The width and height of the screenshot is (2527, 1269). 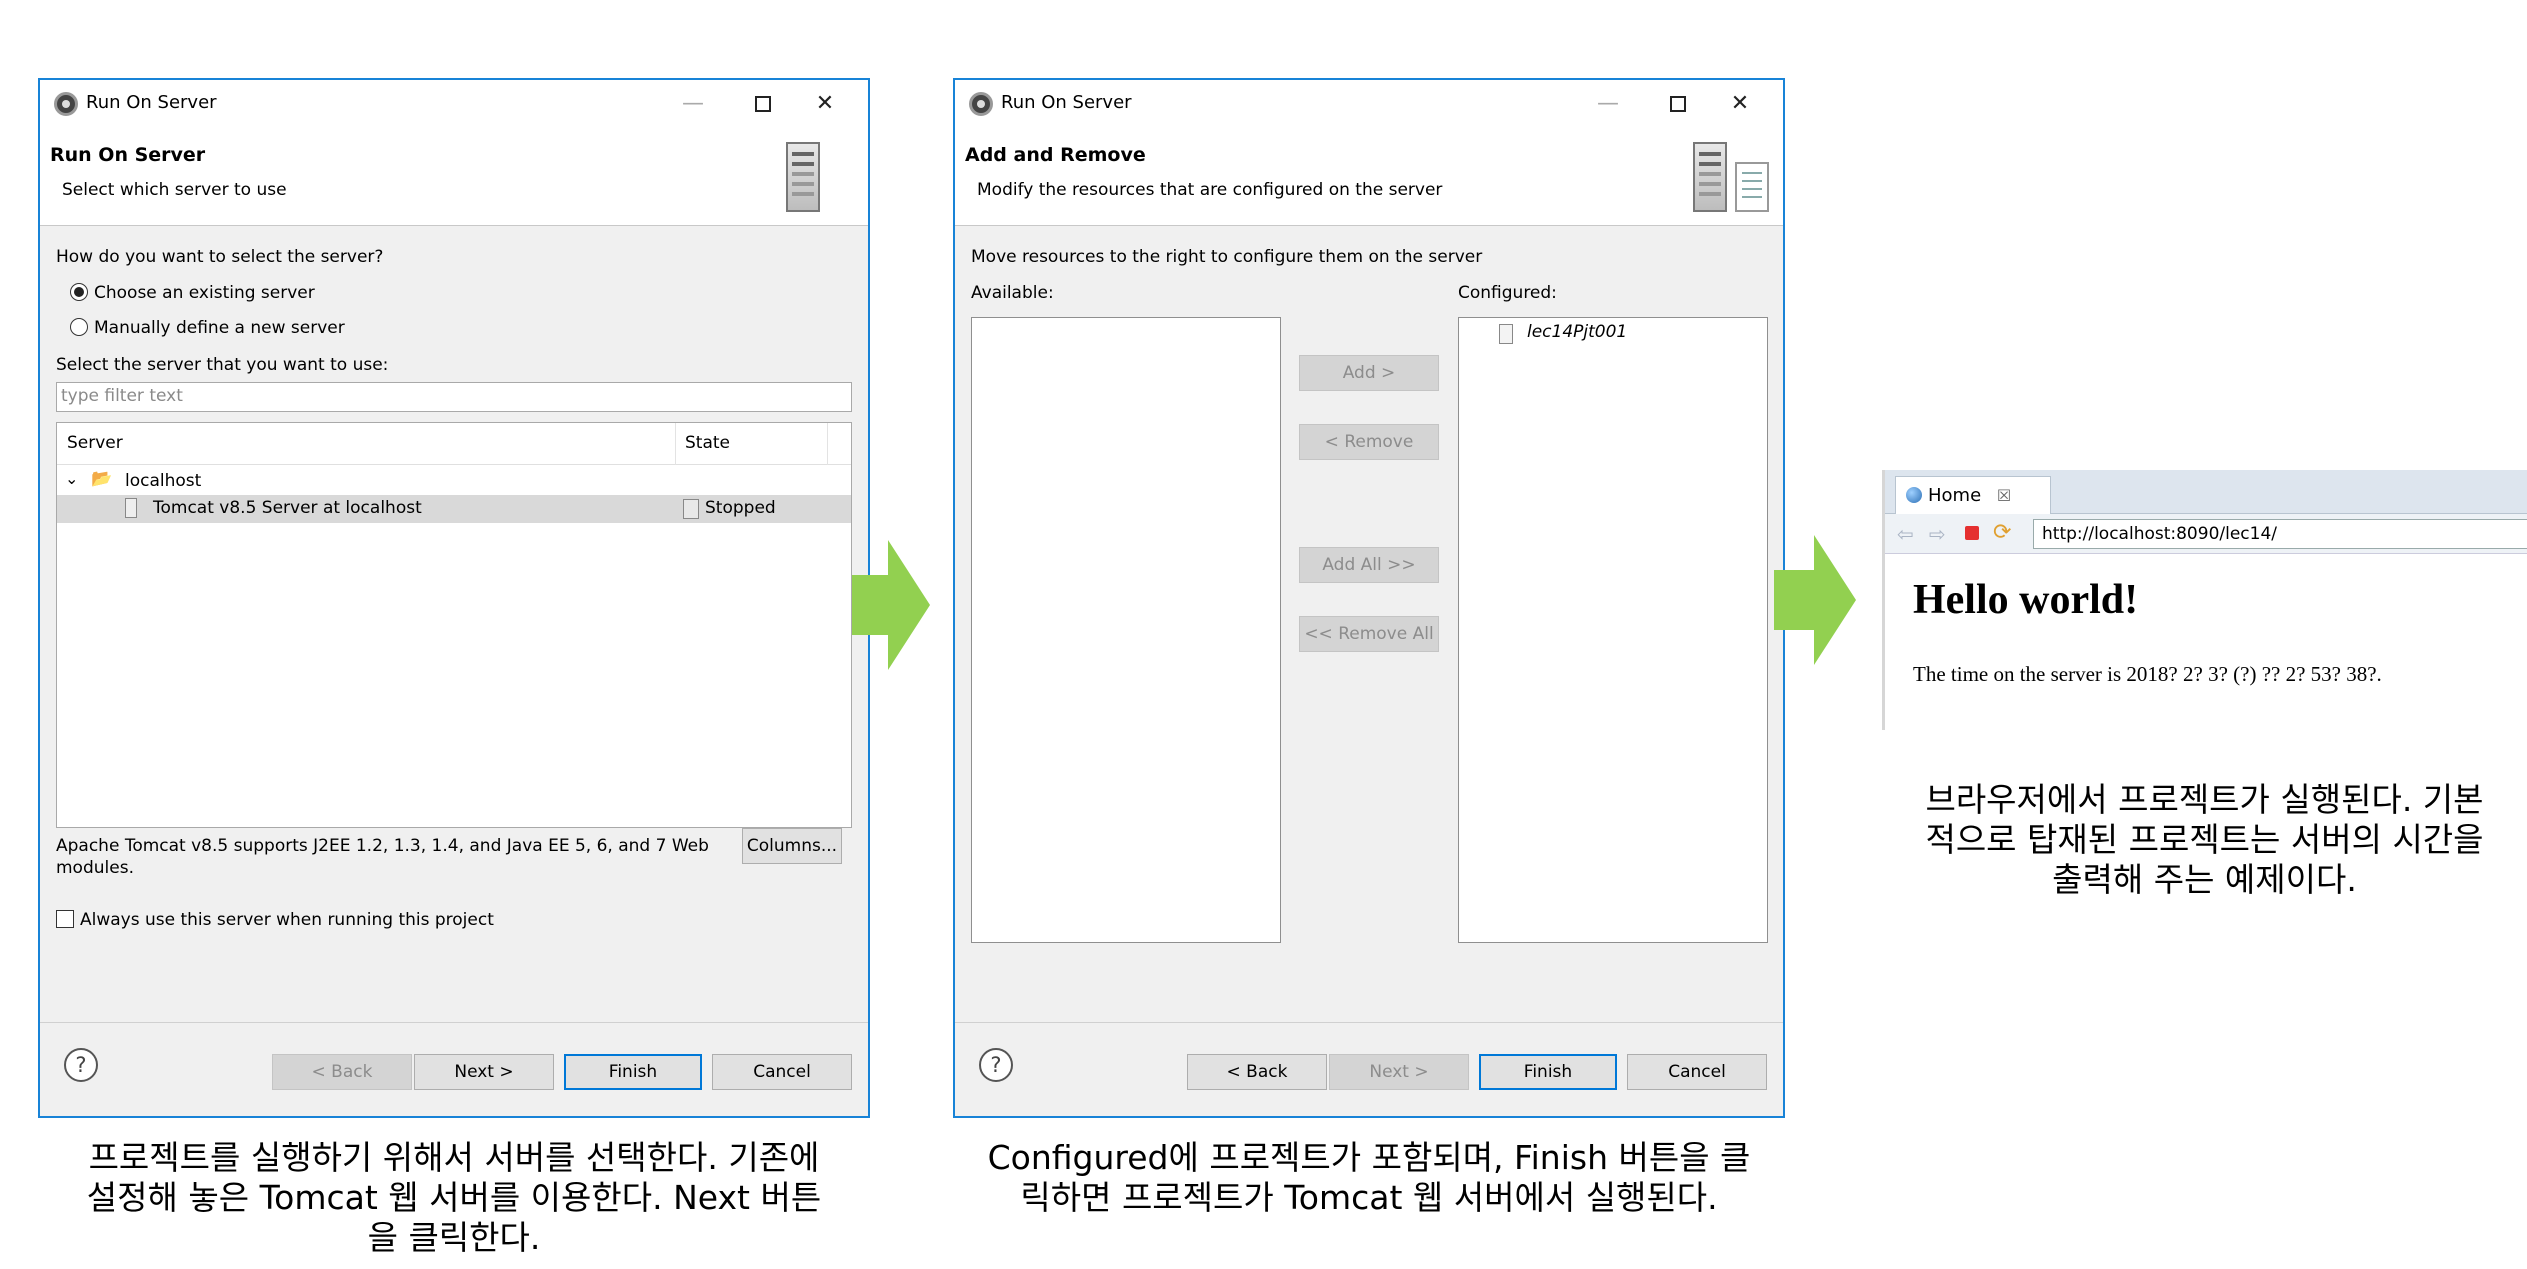 I want to click on configured-list: lec14Pjt001, so click(x=1613, y=630).